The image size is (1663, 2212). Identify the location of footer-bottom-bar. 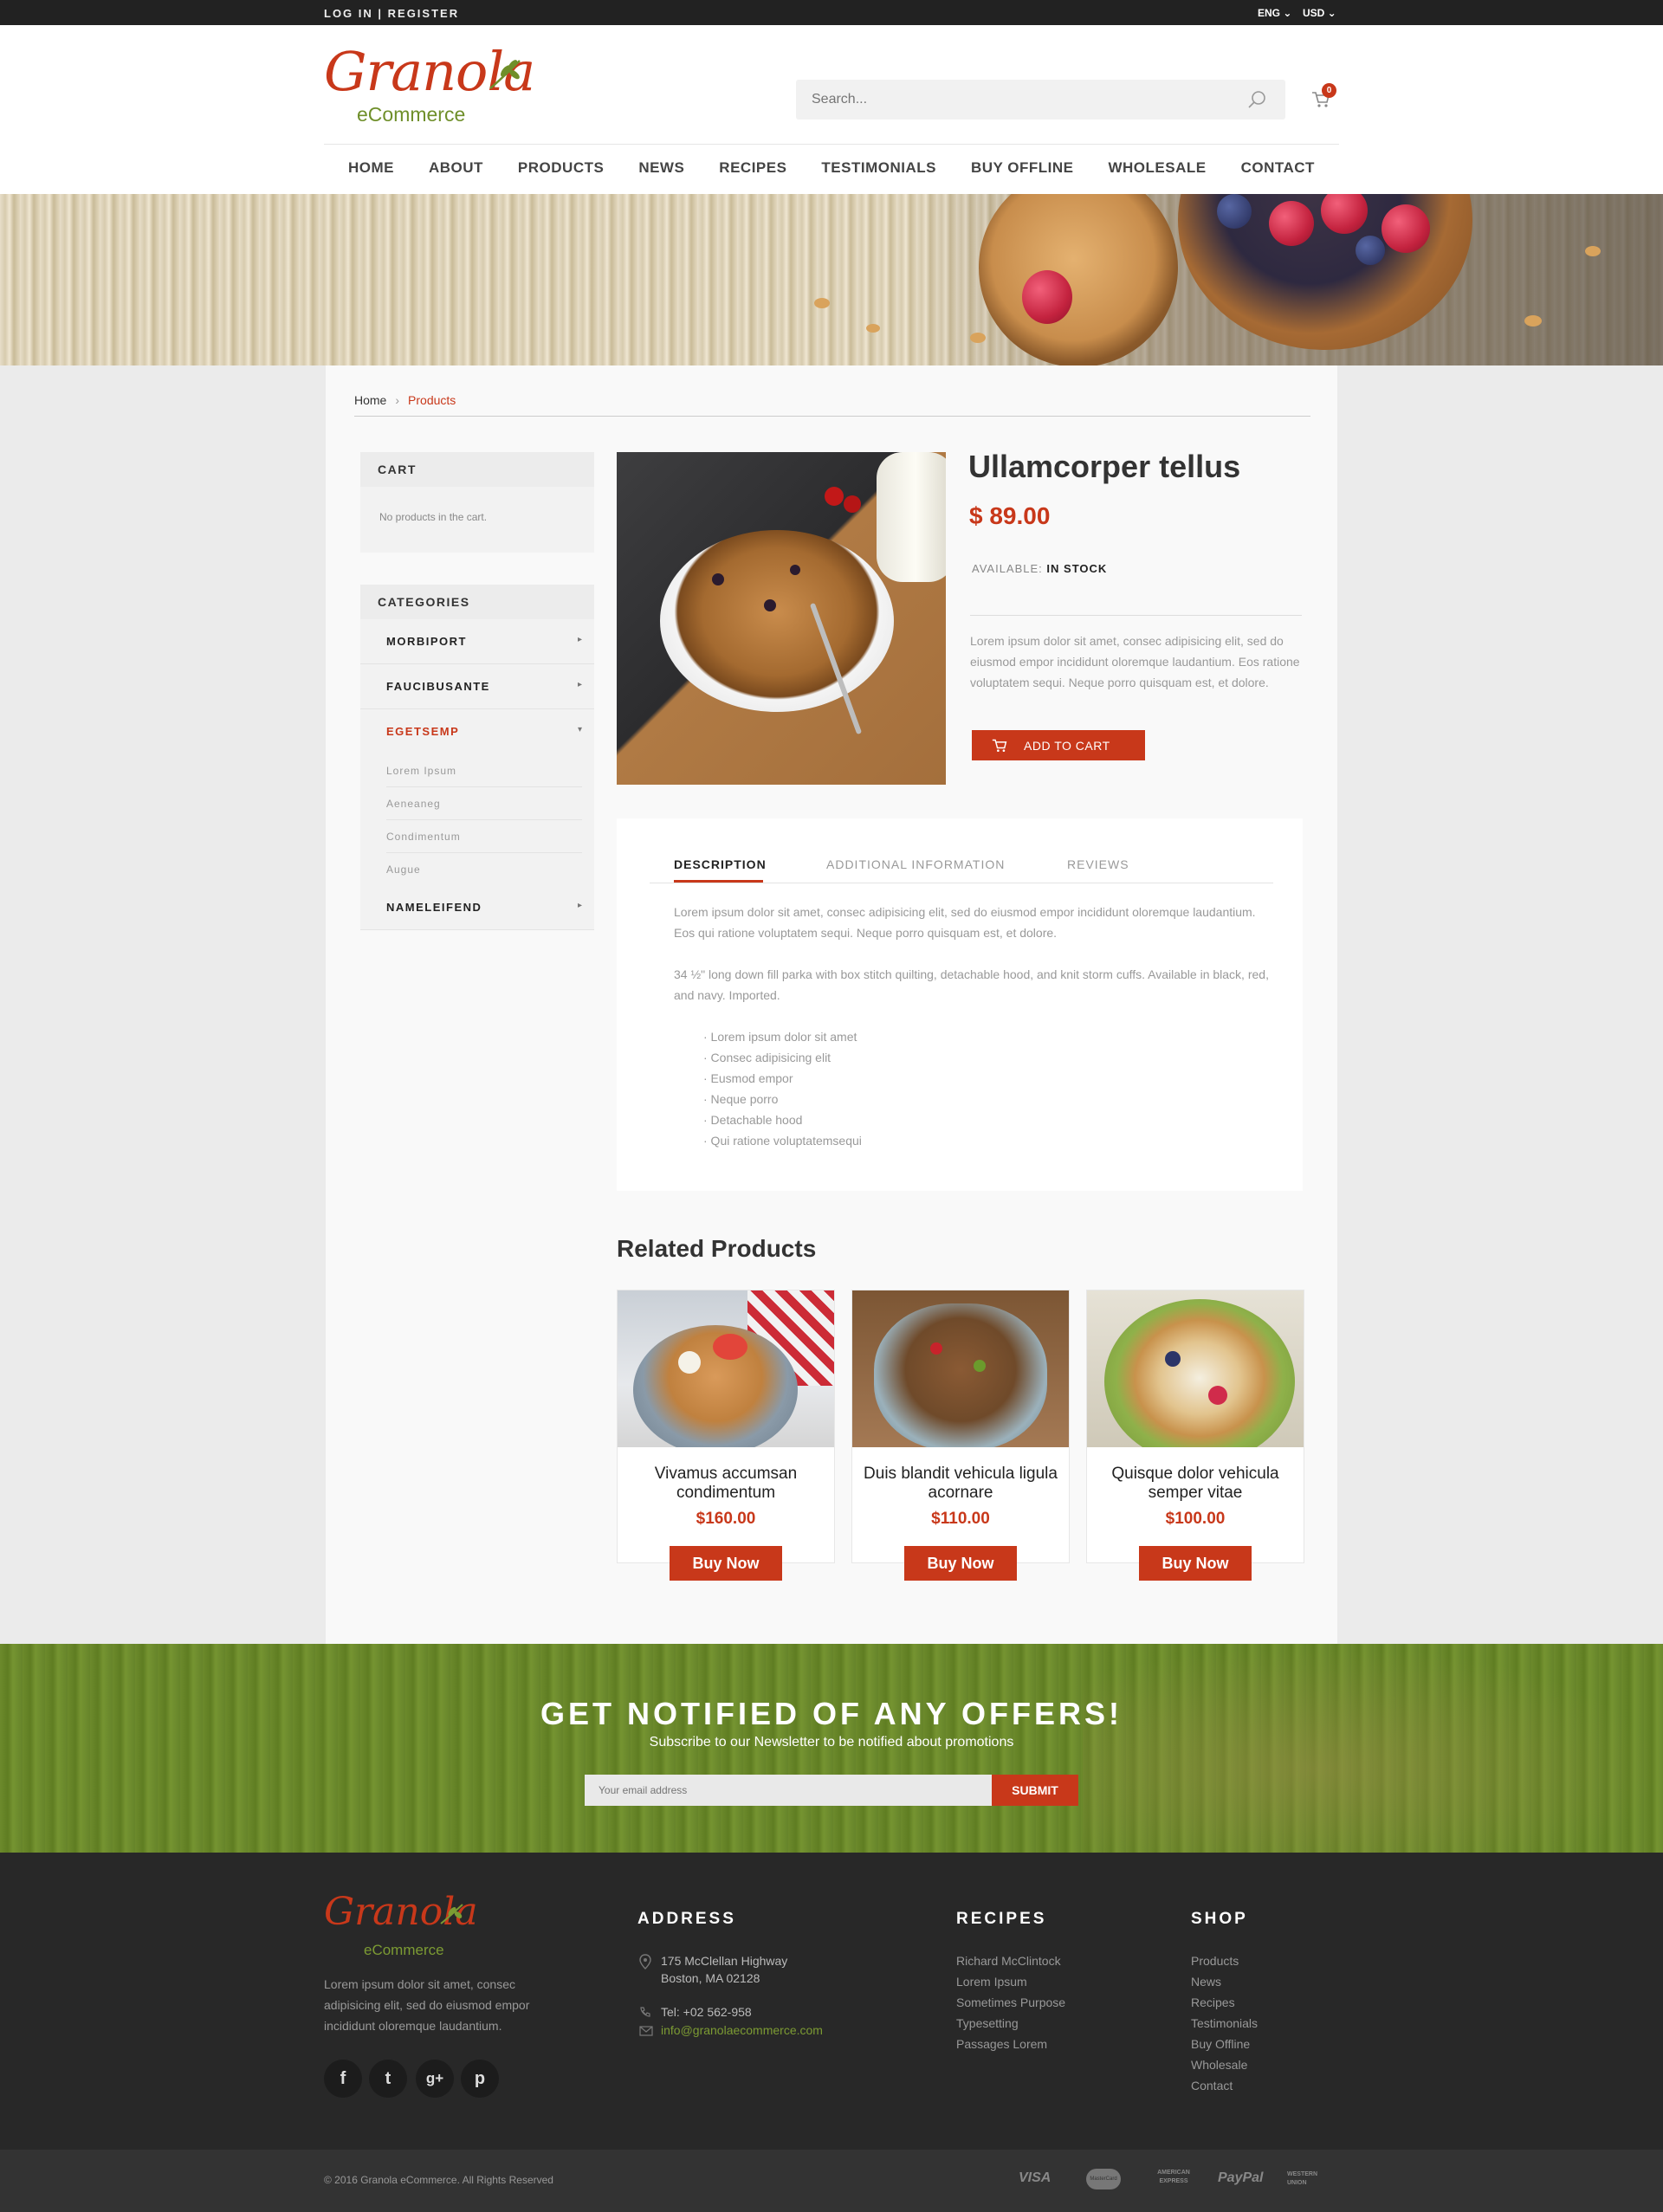
(831, 2181).